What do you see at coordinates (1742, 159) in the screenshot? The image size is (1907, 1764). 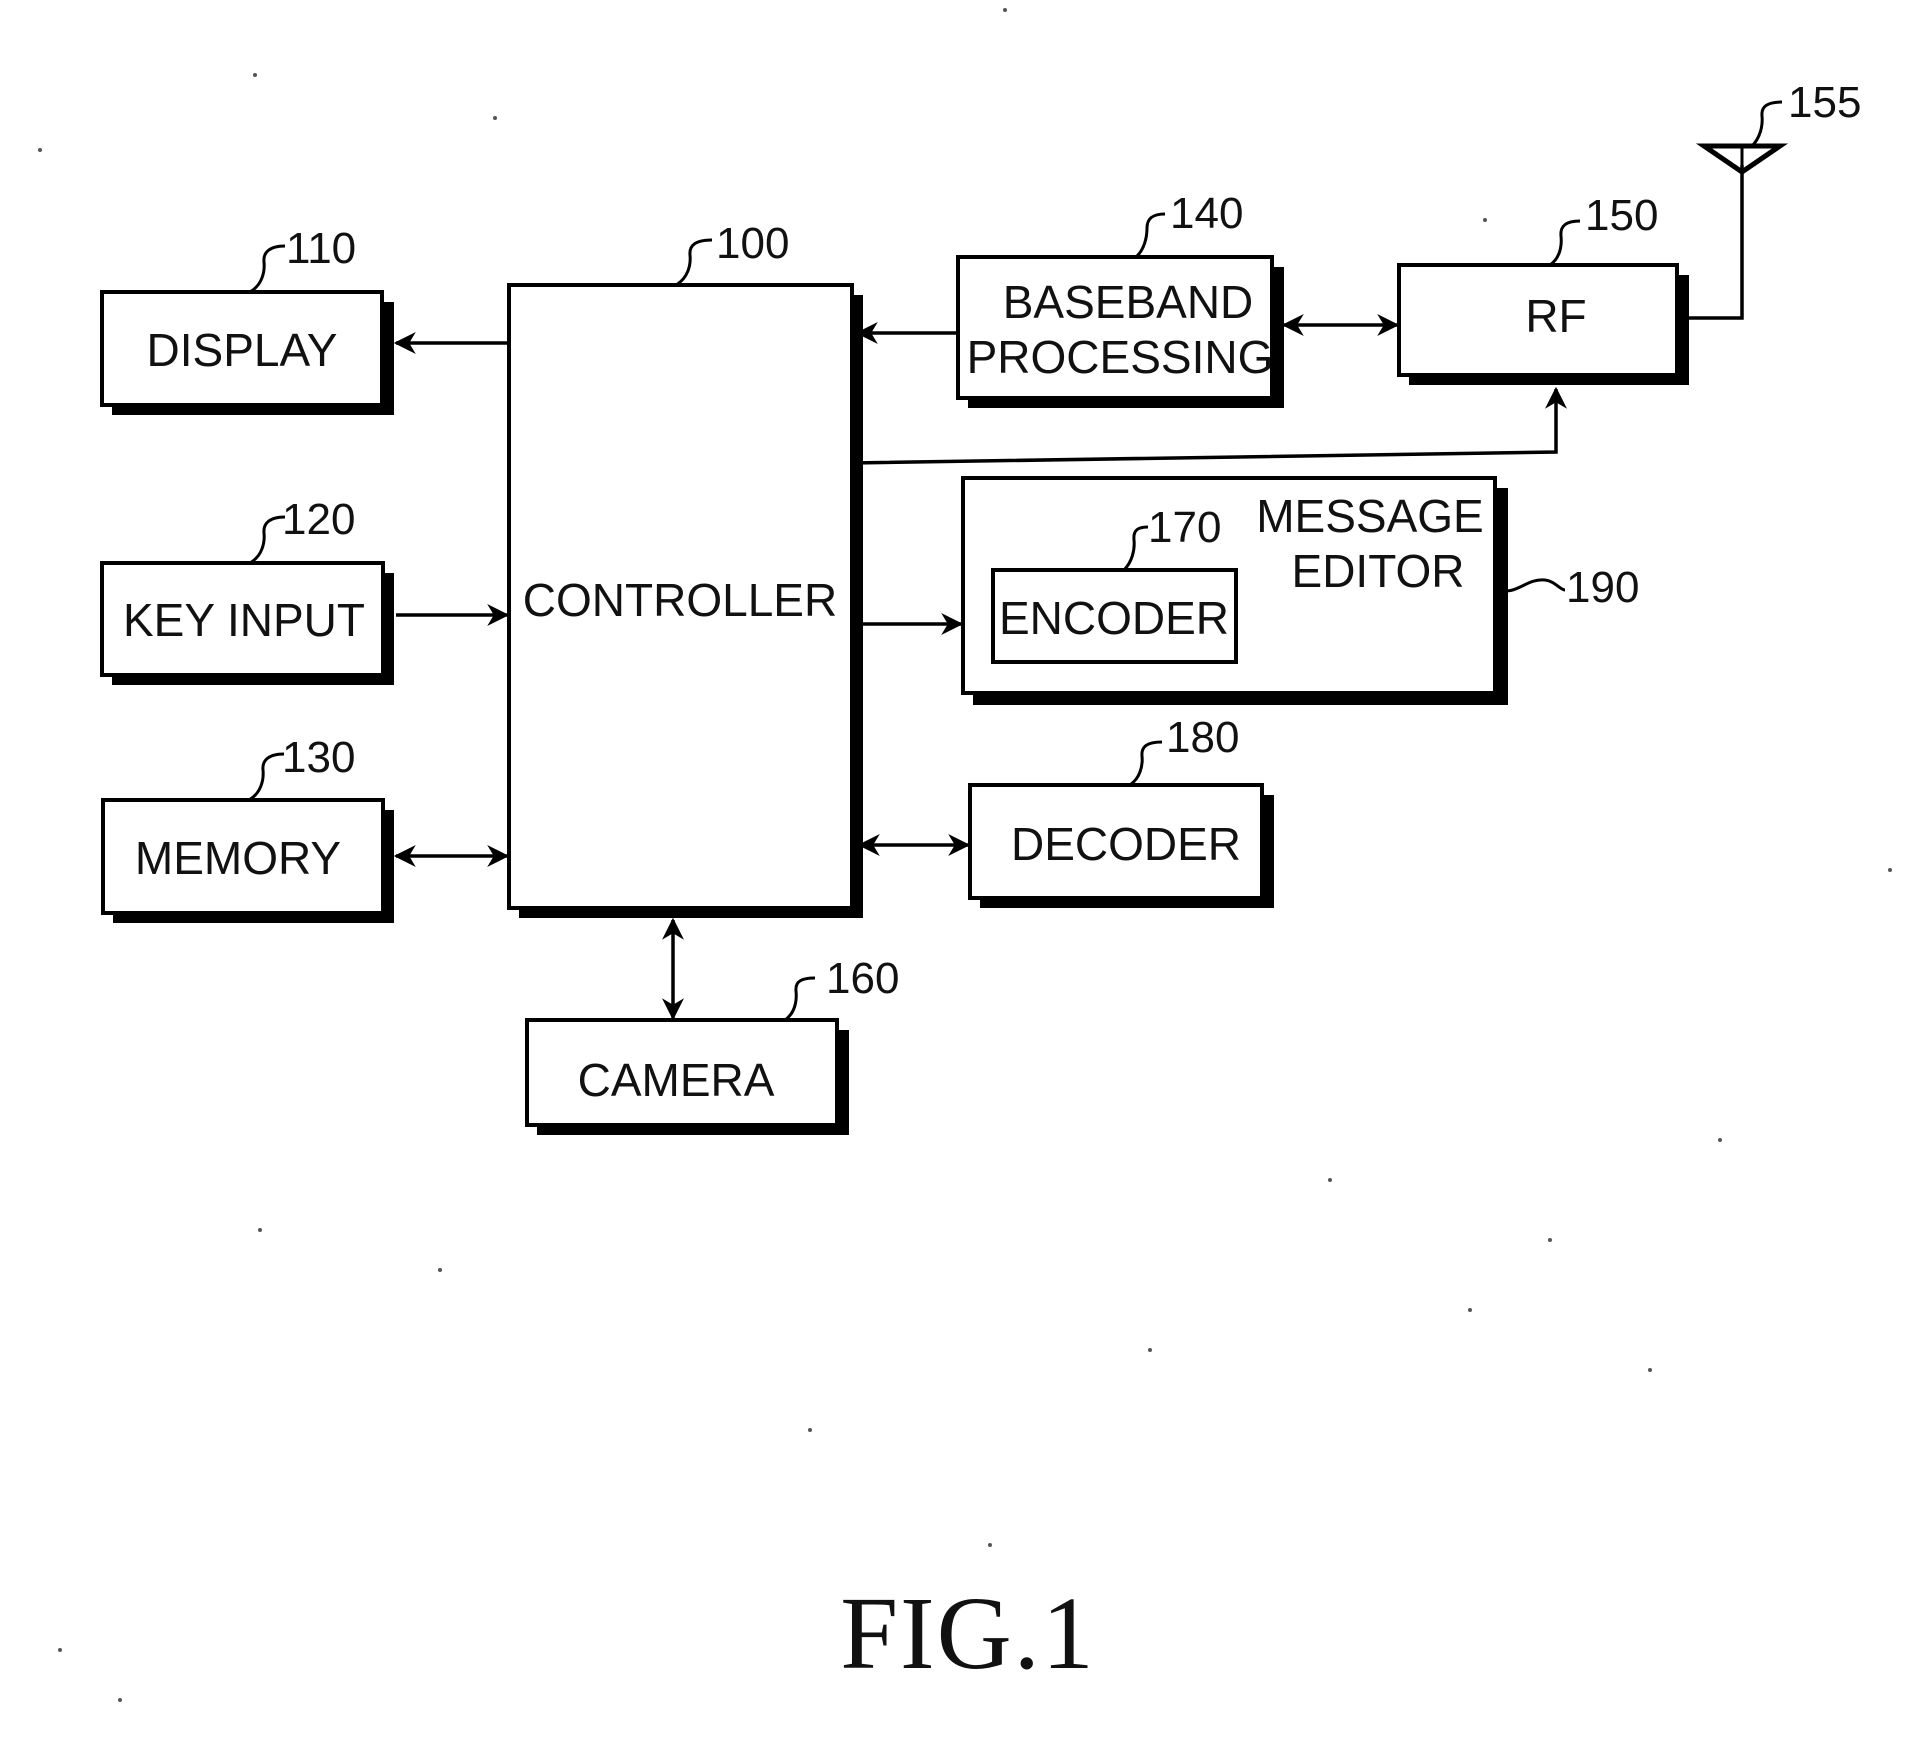 I see `antenna-icon` at bounding box center [1742, 159].